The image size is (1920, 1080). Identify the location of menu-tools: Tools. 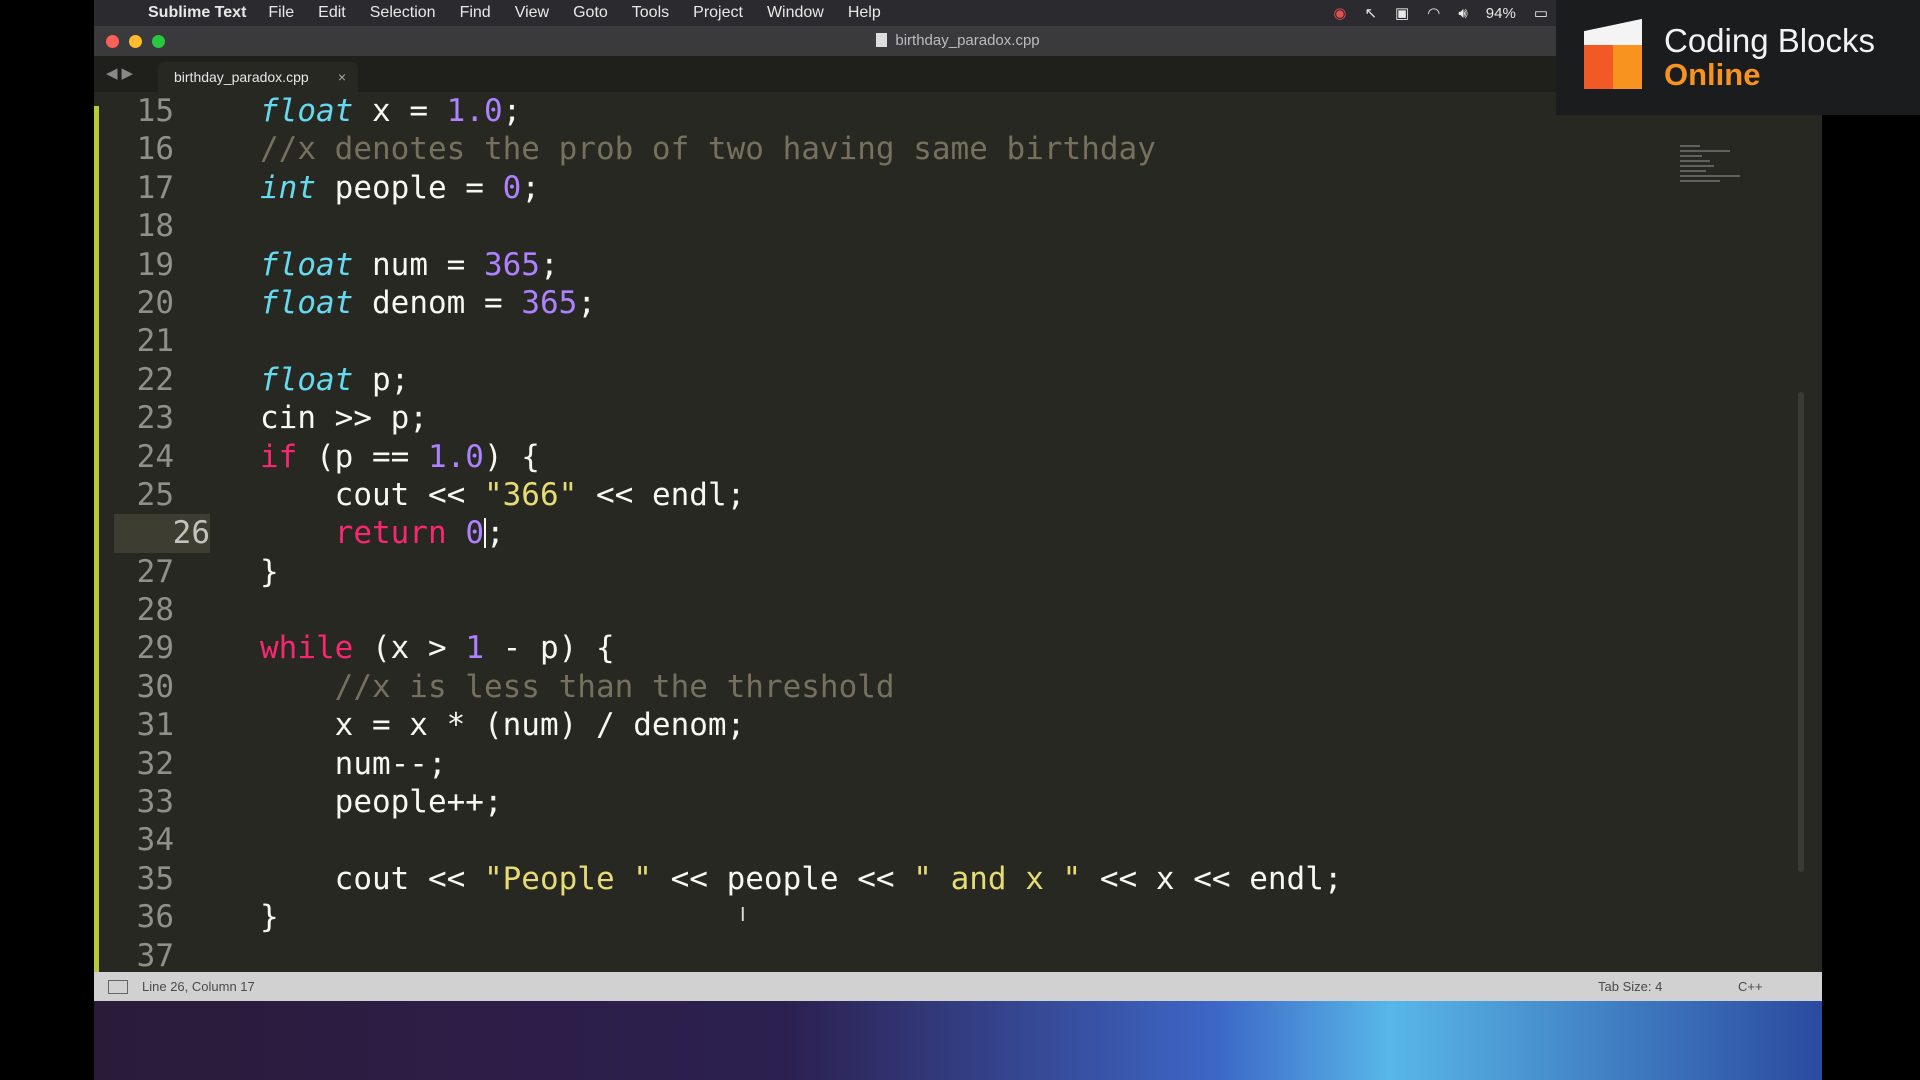
(650, 13).